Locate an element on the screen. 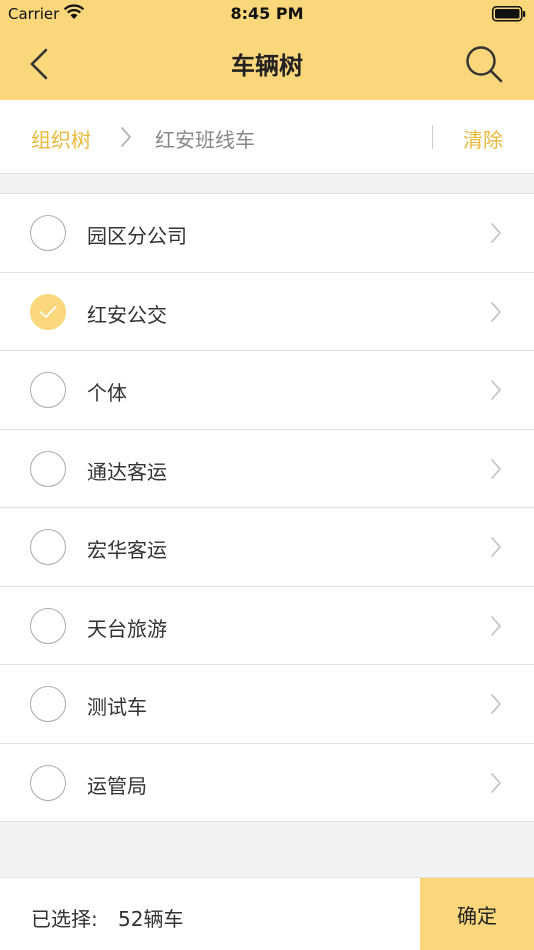  divider is located at coordinates (432, 137).